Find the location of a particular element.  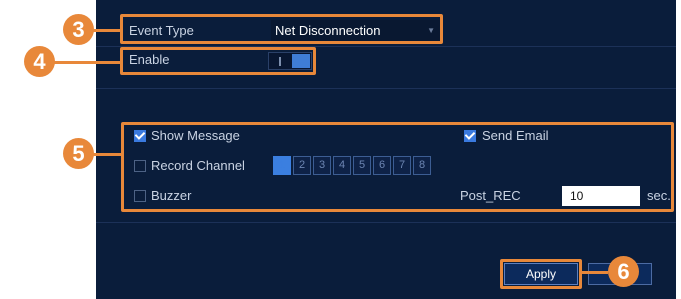

highlight-box-event-type is located at coordinates (281, 29).